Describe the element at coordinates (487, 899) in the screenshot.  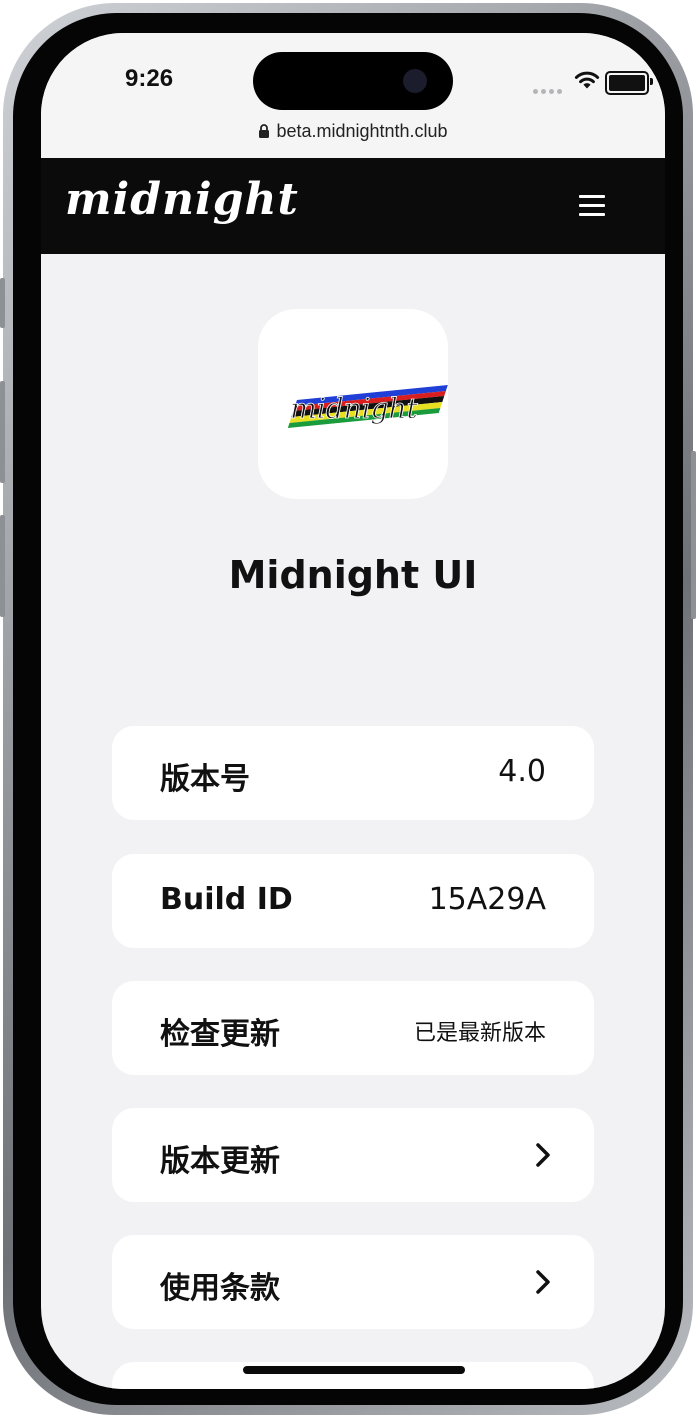
I see `row-value: 15A29A` at that location.